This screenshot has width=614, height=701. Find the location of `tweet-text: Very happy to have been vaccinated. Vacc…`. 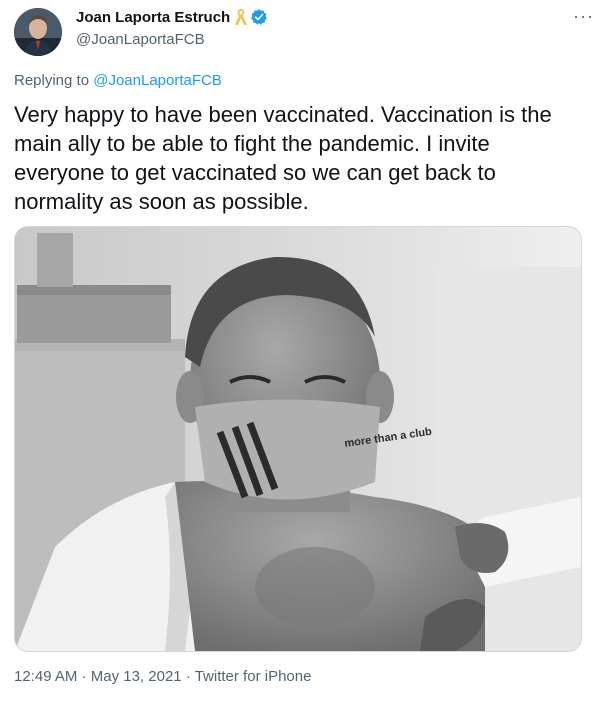

tweet-text: Very happy to have been vaccinated. Vacc… is located at coordinates (283, 158).